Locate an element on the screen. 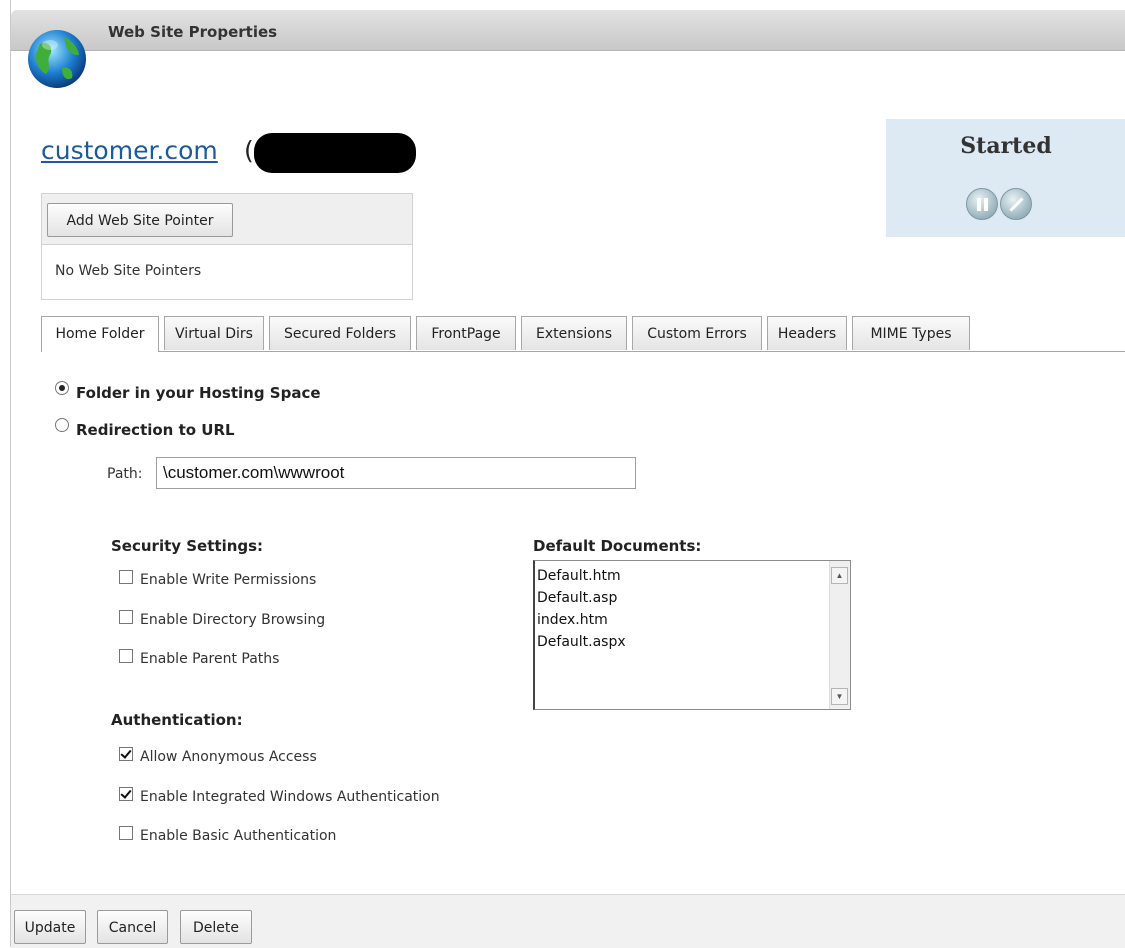 This screenshot has height=948, width=1125. site-pointers-toolbar: Add Web Site Pointer is located at coordinates (227, 219).